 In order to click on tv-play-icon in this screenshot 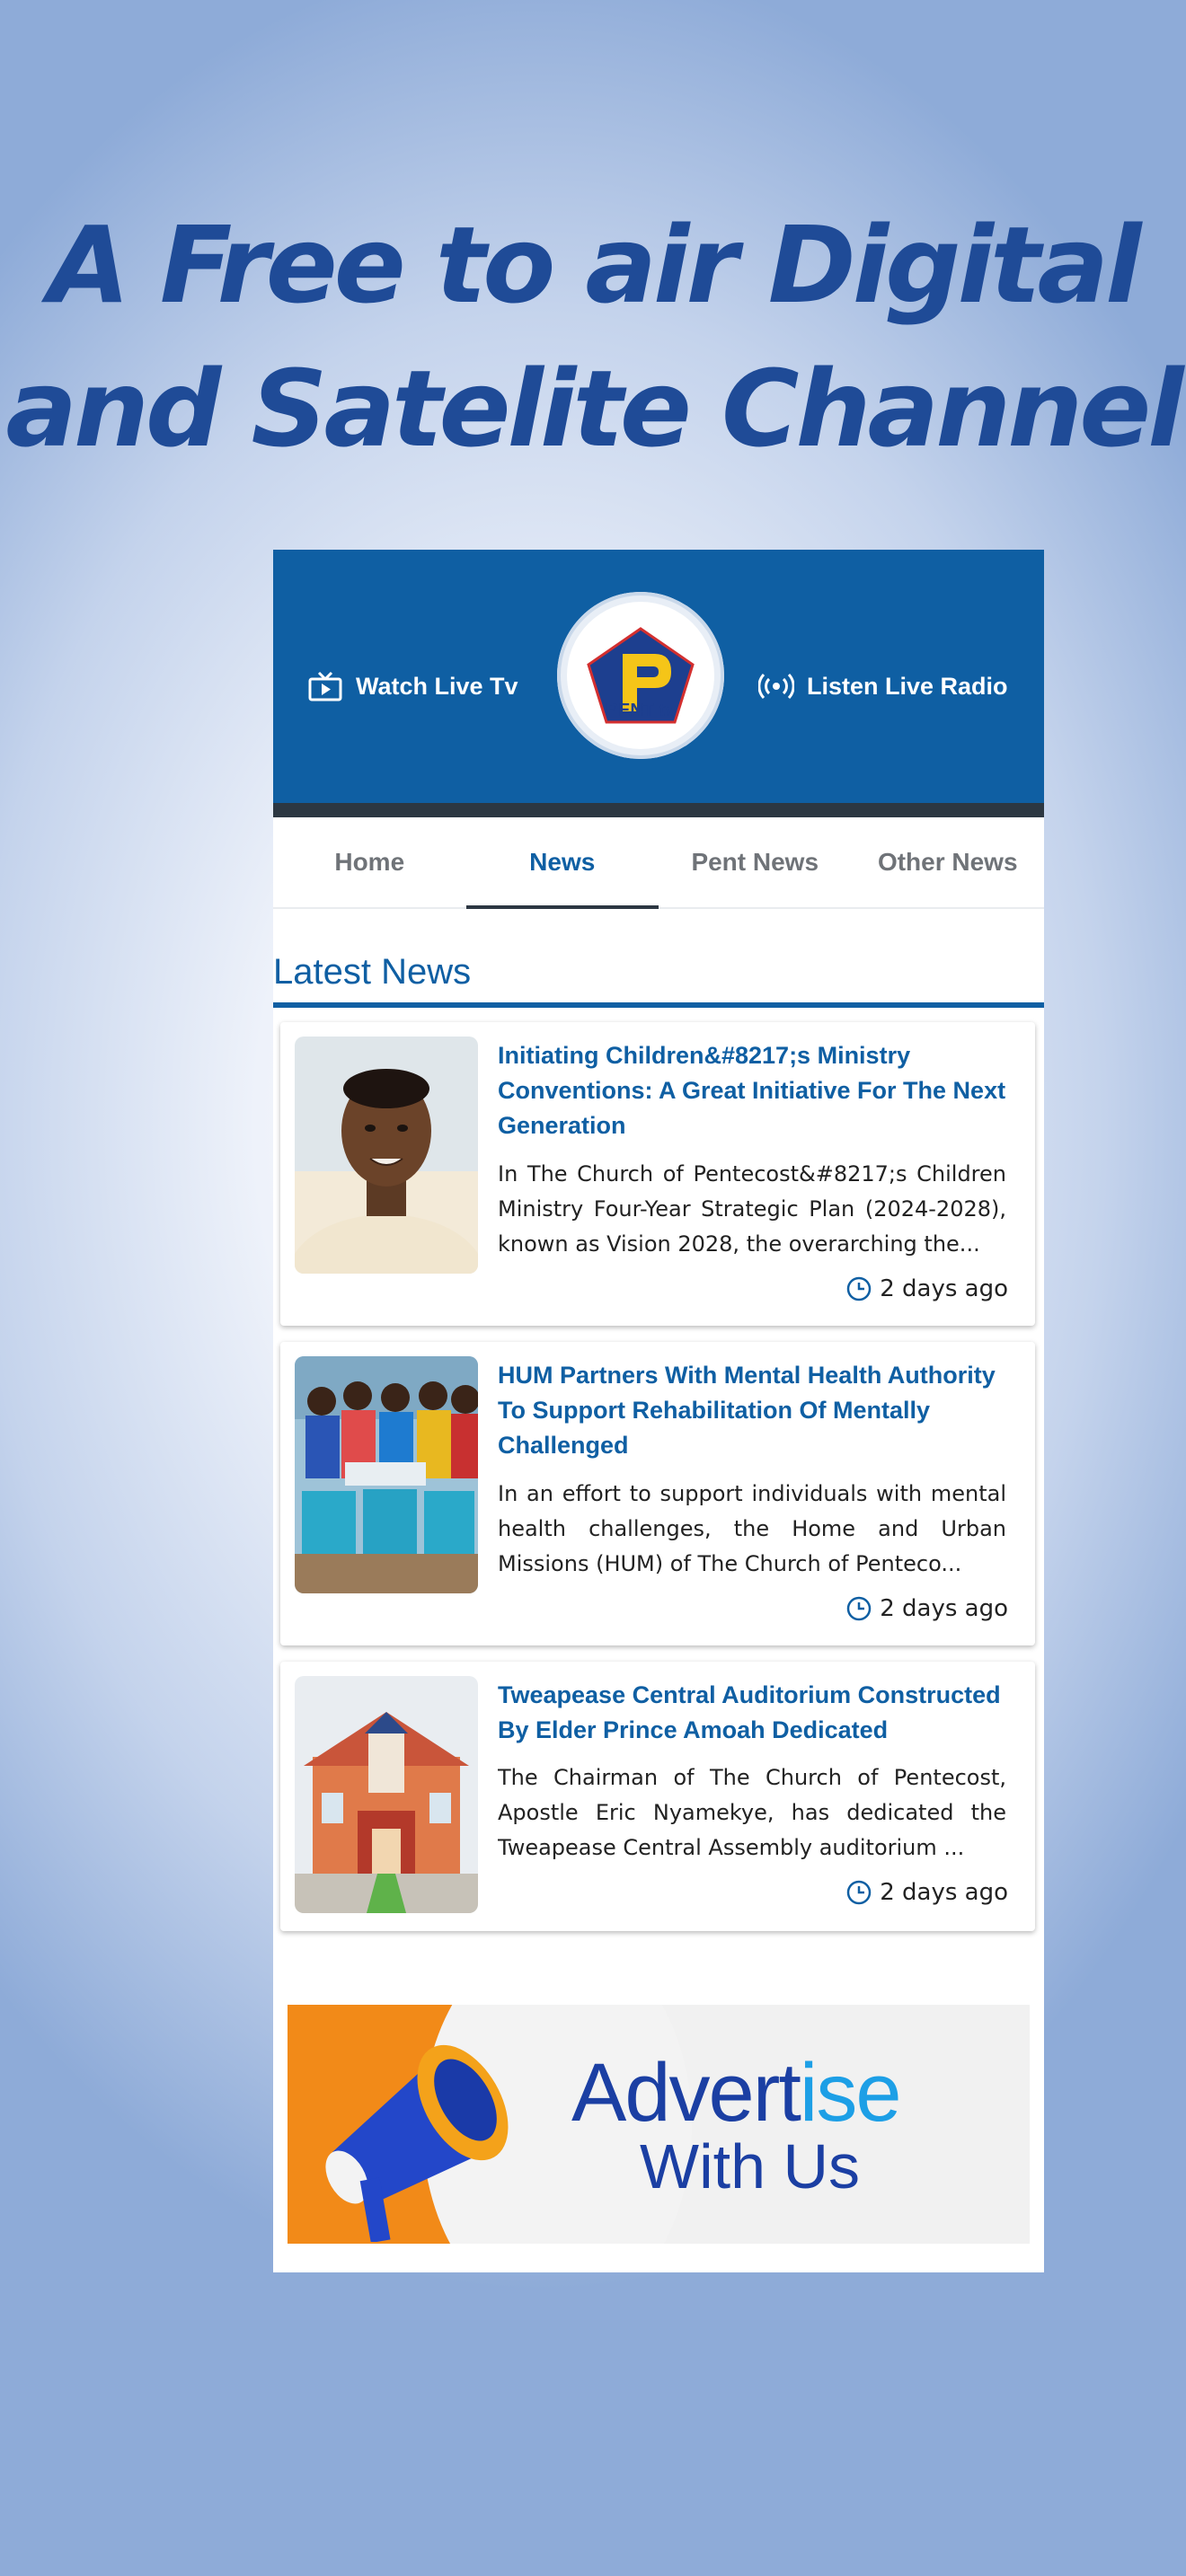, I will do `click(325, 686)`.